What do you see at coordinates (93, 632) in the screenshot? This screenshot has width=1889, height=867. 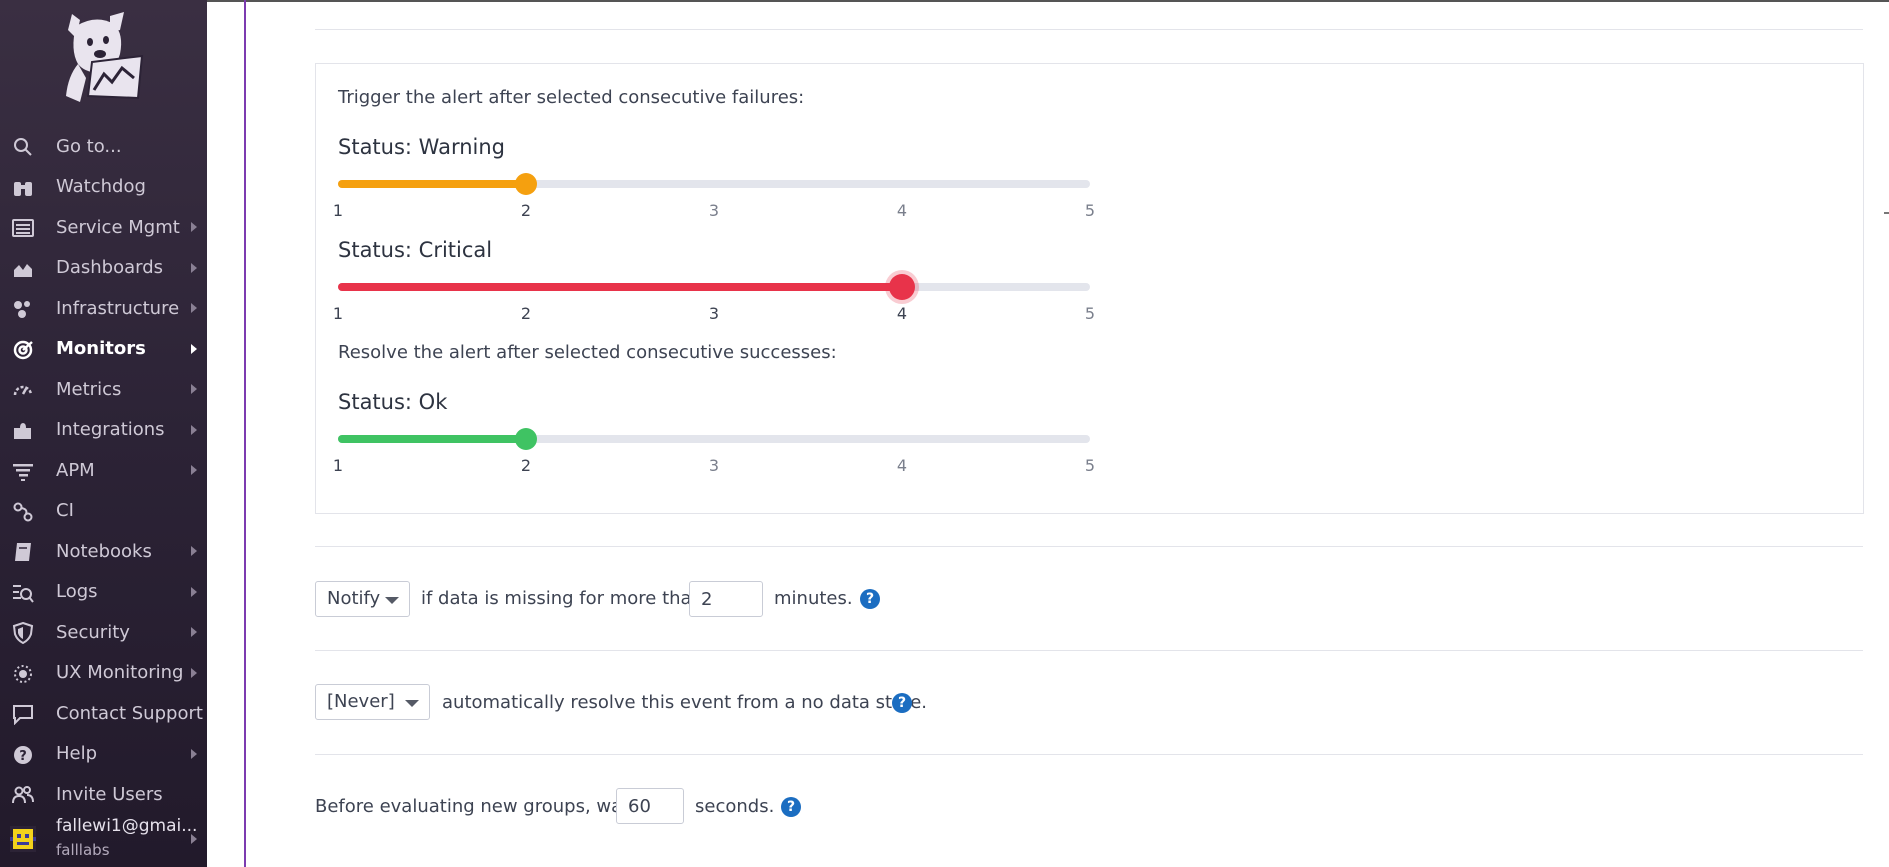 I see `sidebar-item-label: Security` at bounding box center [93, 632].